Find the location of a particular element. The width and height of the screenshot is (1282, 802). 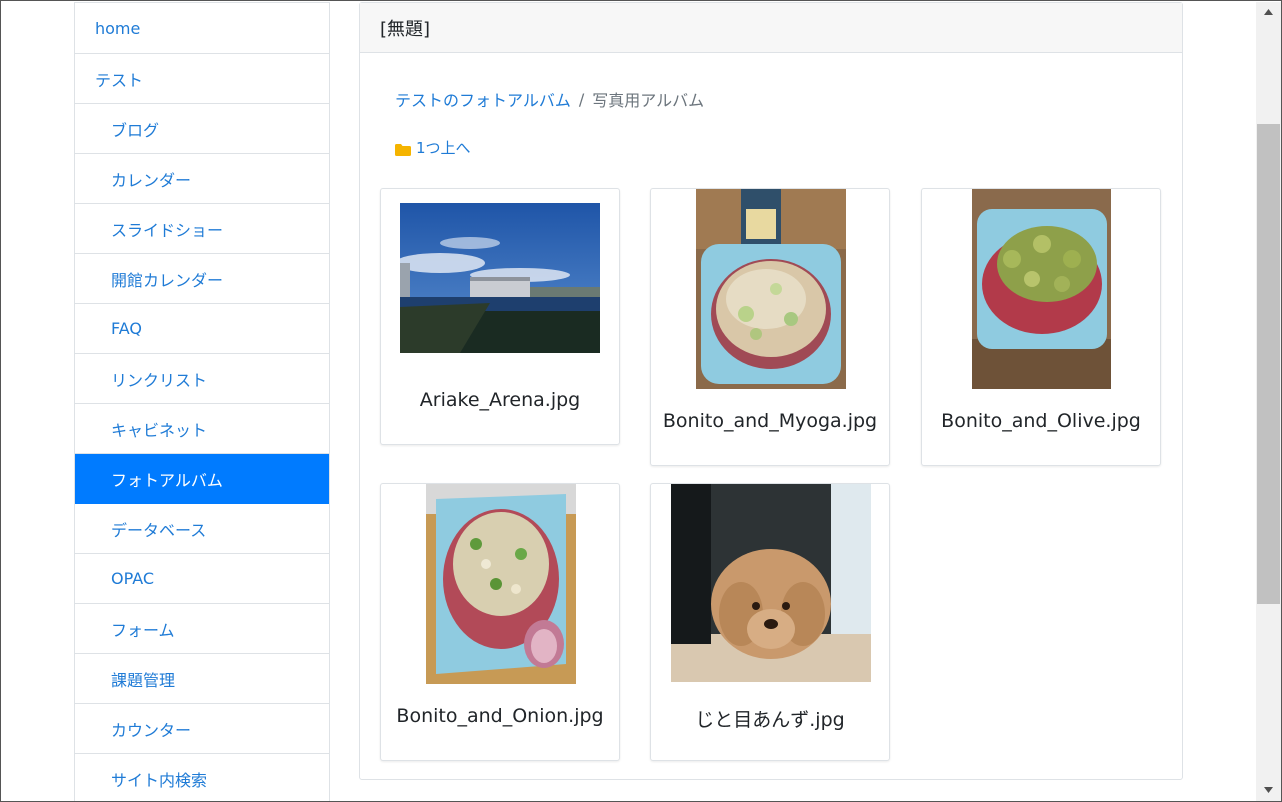

scroll-up-arrow is located at coordinates (1268, 12).